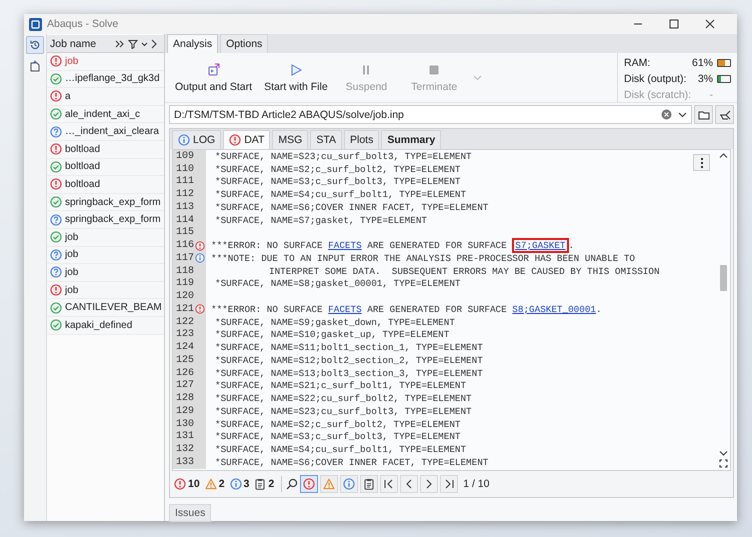 This screenshot has height=537, width=752. What do you see at coordinates (120, 43) in the screenshot?
I see `double-chevron-icon` at bounding box center [120, 43].